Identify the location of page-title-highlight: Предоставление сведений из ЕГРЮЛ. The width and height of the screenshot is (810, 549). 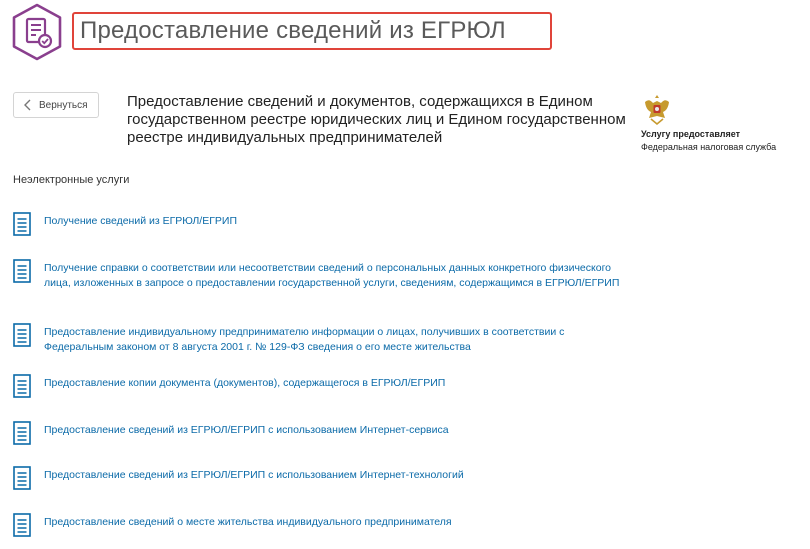
(312, 31).